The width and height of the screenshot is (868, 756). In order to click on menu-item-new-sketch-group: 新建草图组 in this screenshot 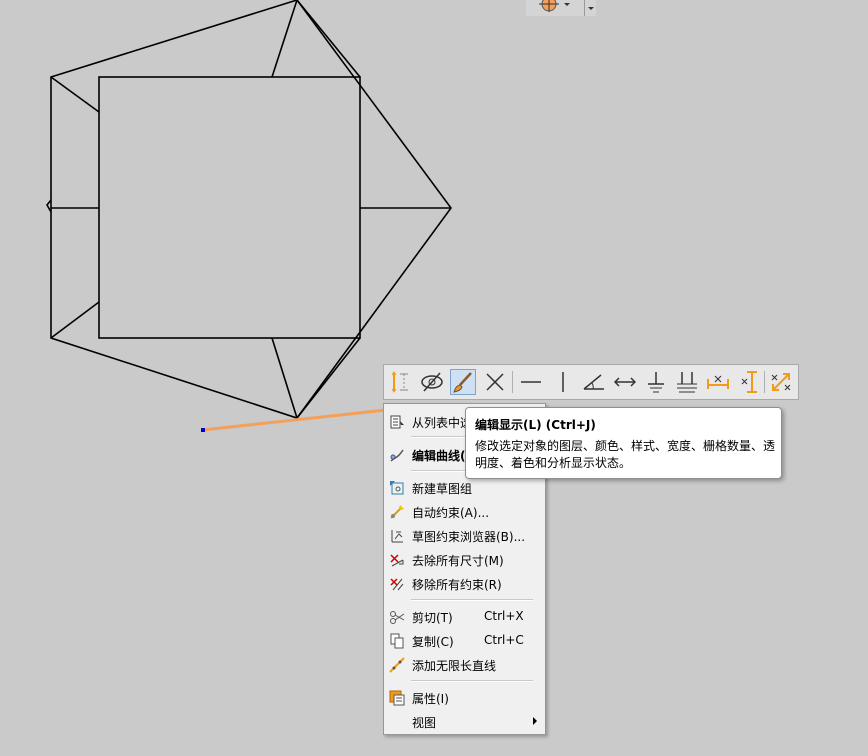, I will do `click(464, 488)`.